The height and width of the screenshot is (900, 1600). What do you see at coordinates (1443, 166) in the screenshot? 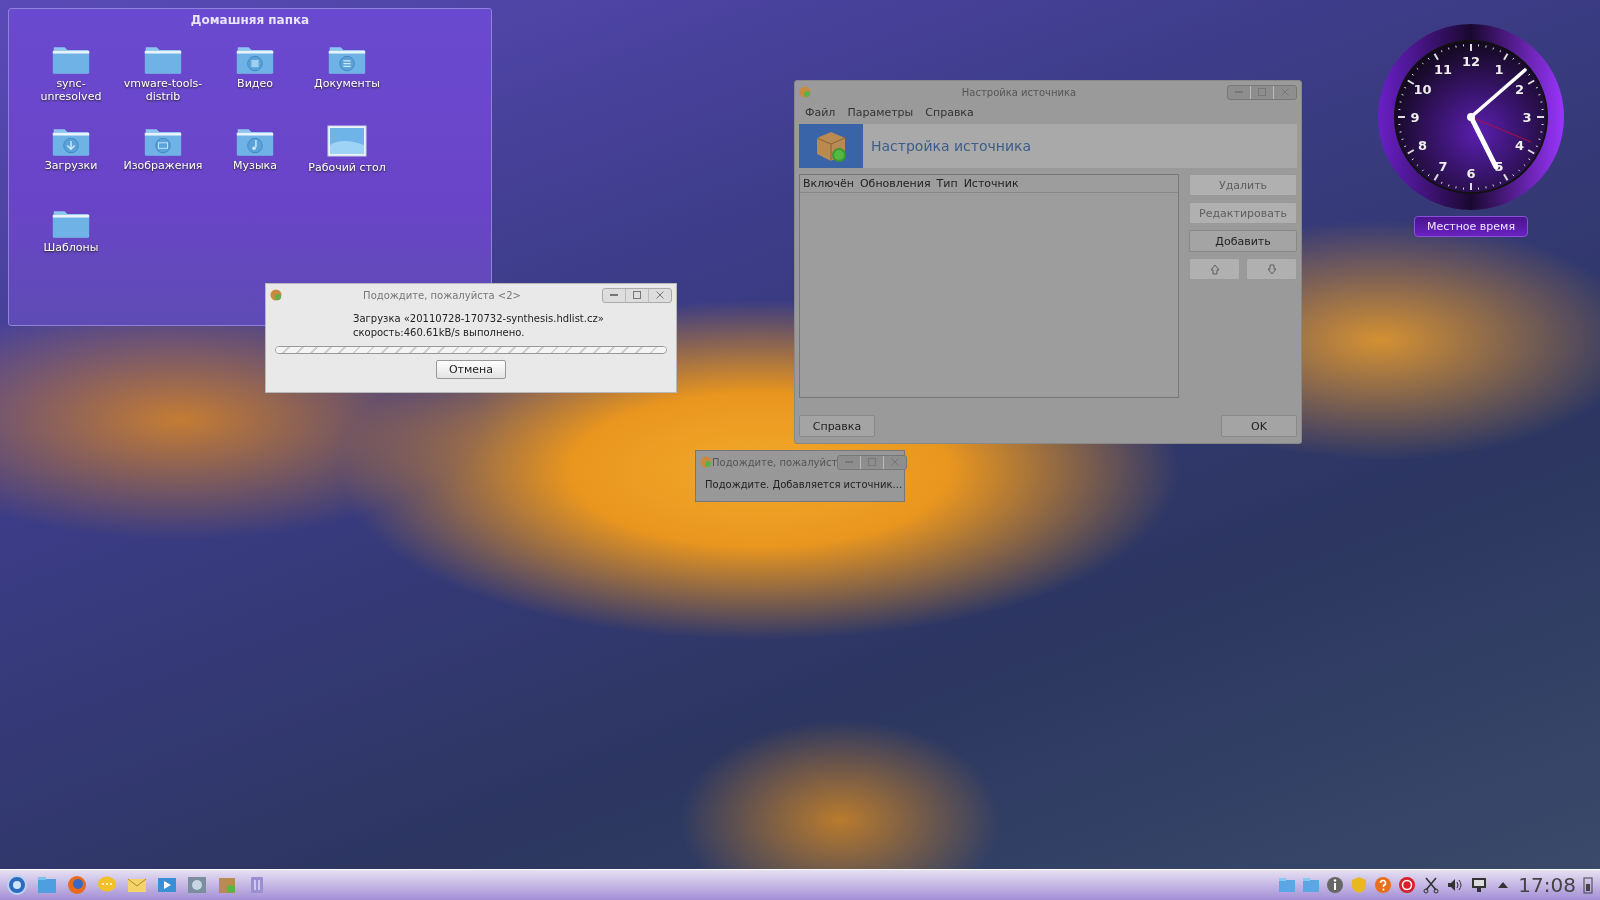
I see `clock-numeral: 7` at bounding box center [1443, 166].